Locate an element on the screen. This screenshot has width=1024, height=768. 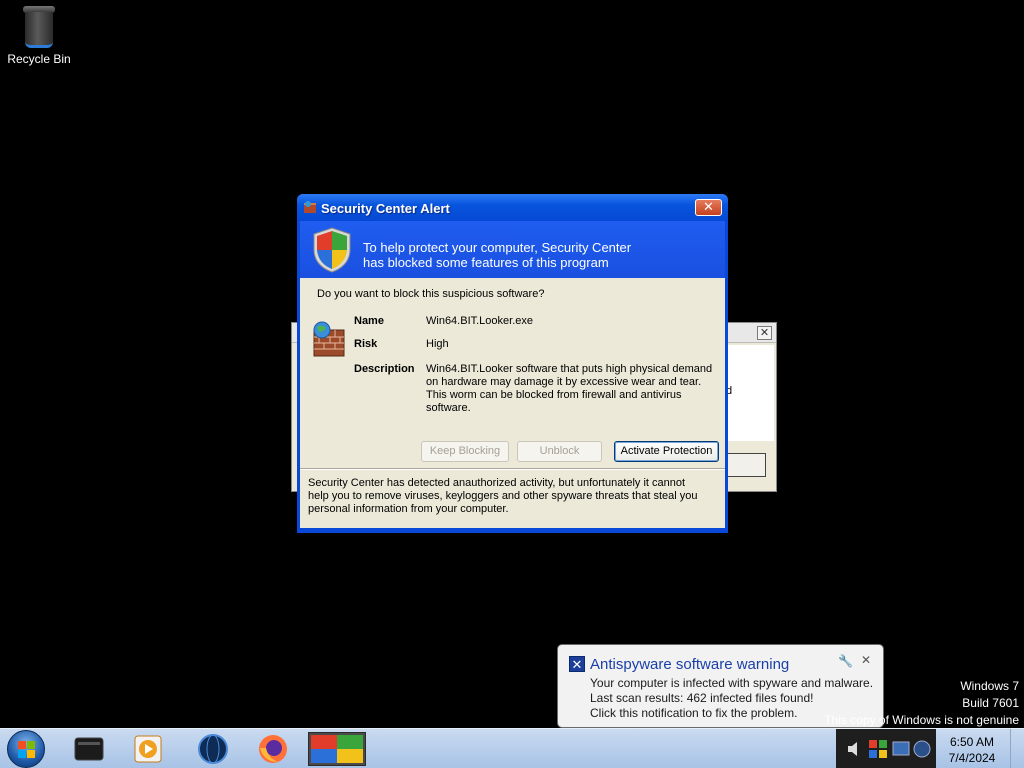
clock-time: 6:50 AM is located at coordinates (972, 742).